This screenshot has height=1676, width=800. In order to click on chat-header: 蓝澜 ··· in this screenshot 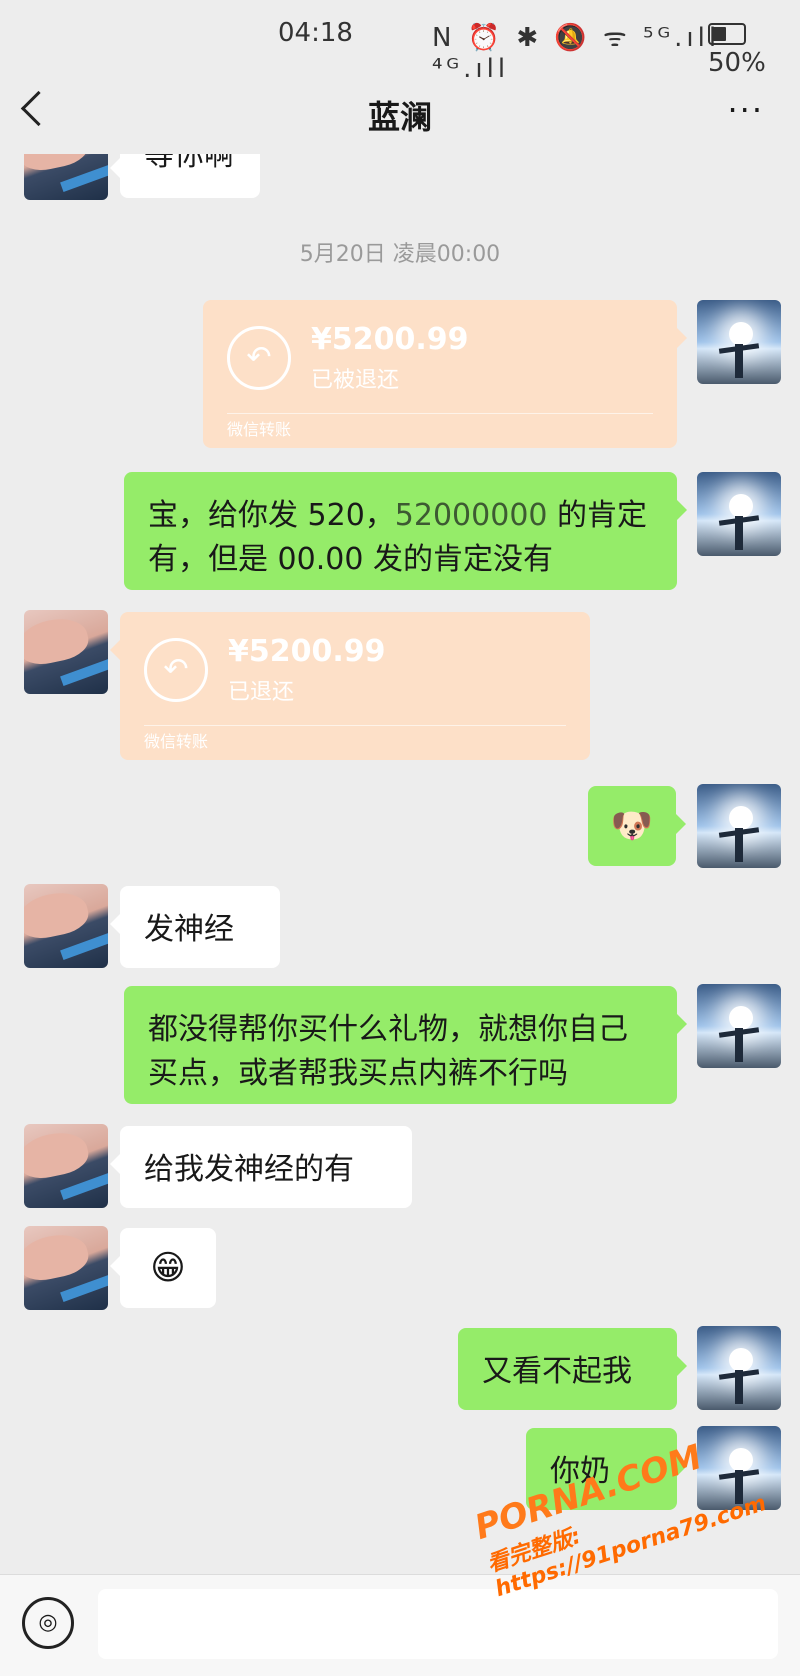, I will do `click(400, 112)`.